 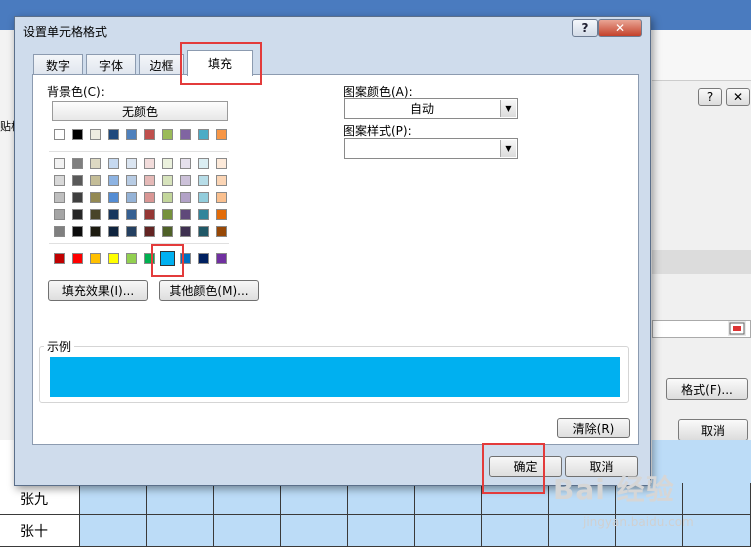 I want to click on highlight-selected-color, so click(x=167, y=260).